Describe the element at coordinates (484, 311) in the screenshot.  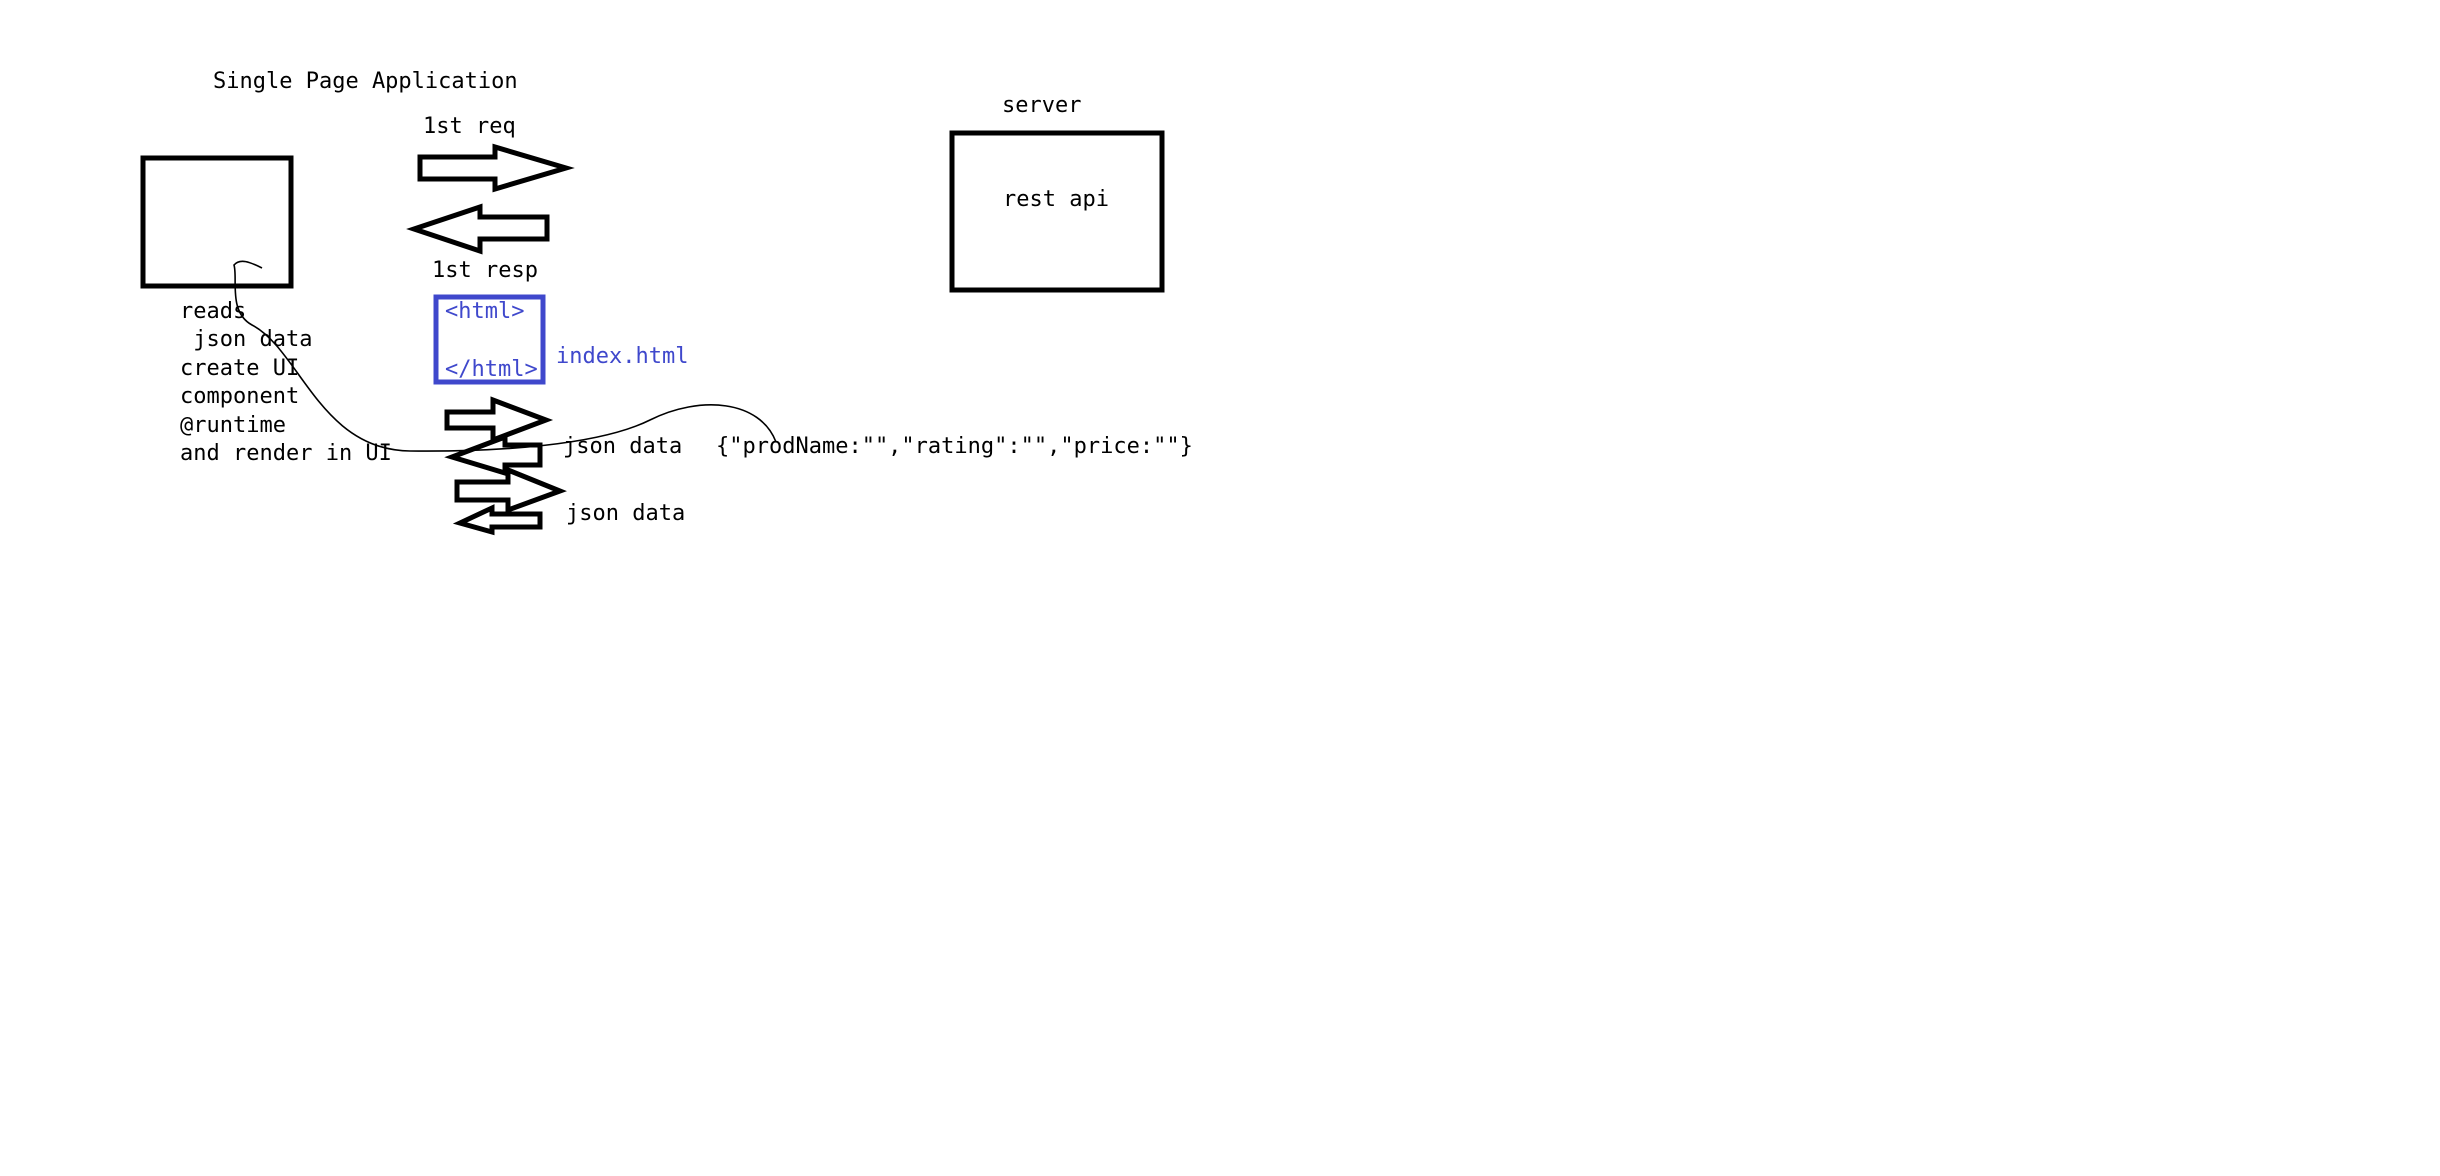
I see `html-open-tag: <html>` at that location.